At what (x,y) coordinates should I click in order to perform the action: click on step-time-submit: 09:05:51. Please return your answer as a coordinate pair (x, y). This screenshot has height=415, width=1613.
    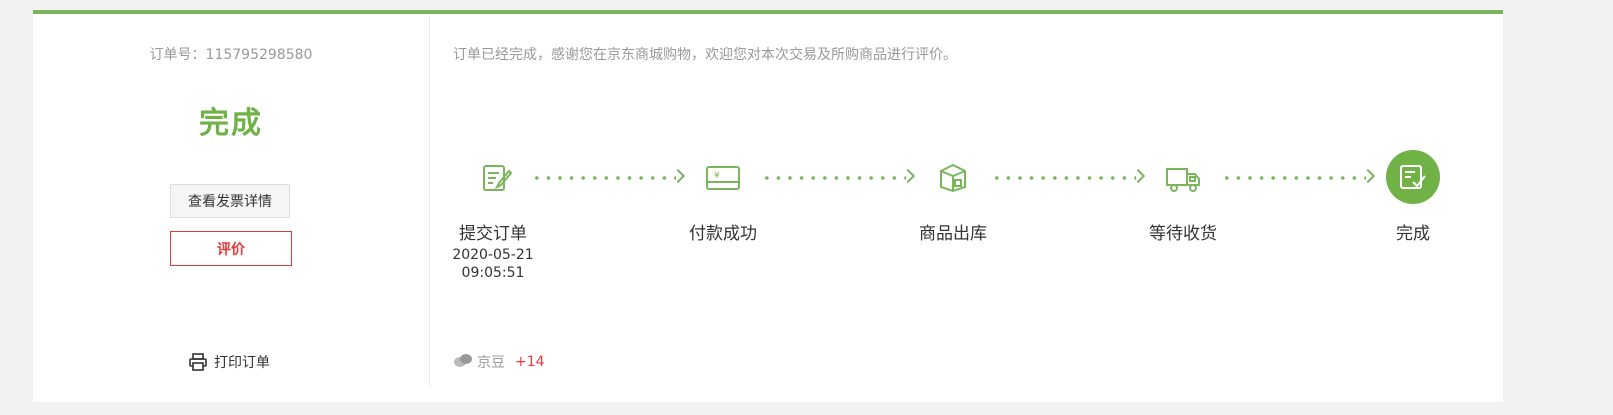
    Looking at the image, I should click on (493, 273).